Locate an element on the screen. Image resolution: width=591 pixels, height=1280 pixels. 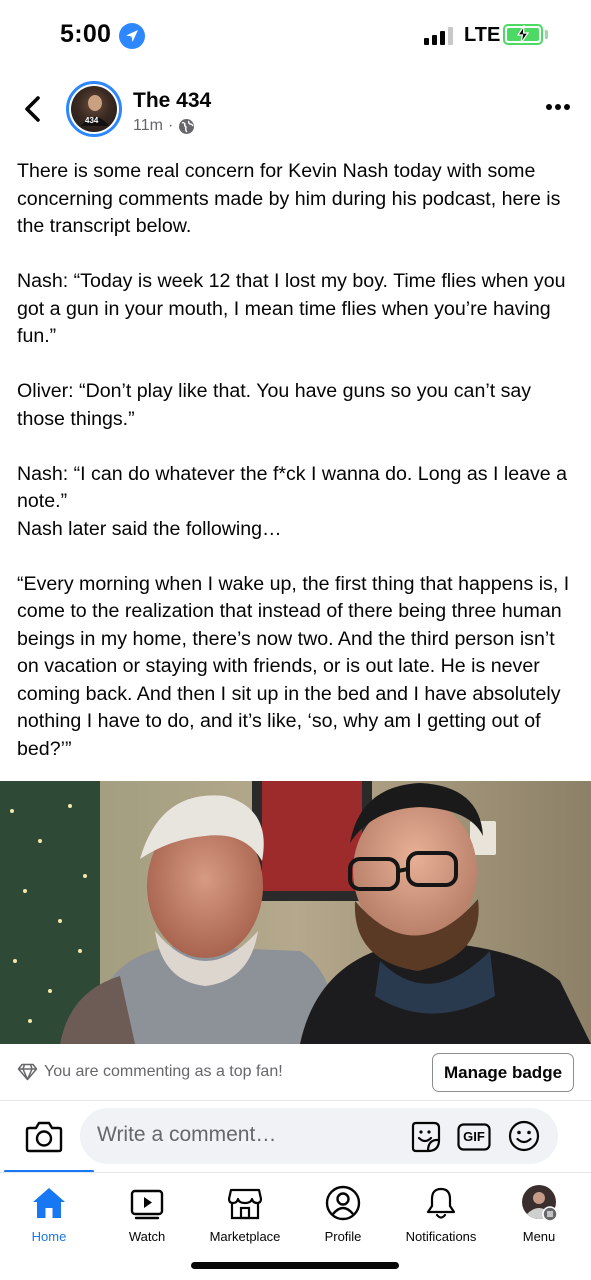
nav-watch: Watch is located at coordinates (147, 1211).